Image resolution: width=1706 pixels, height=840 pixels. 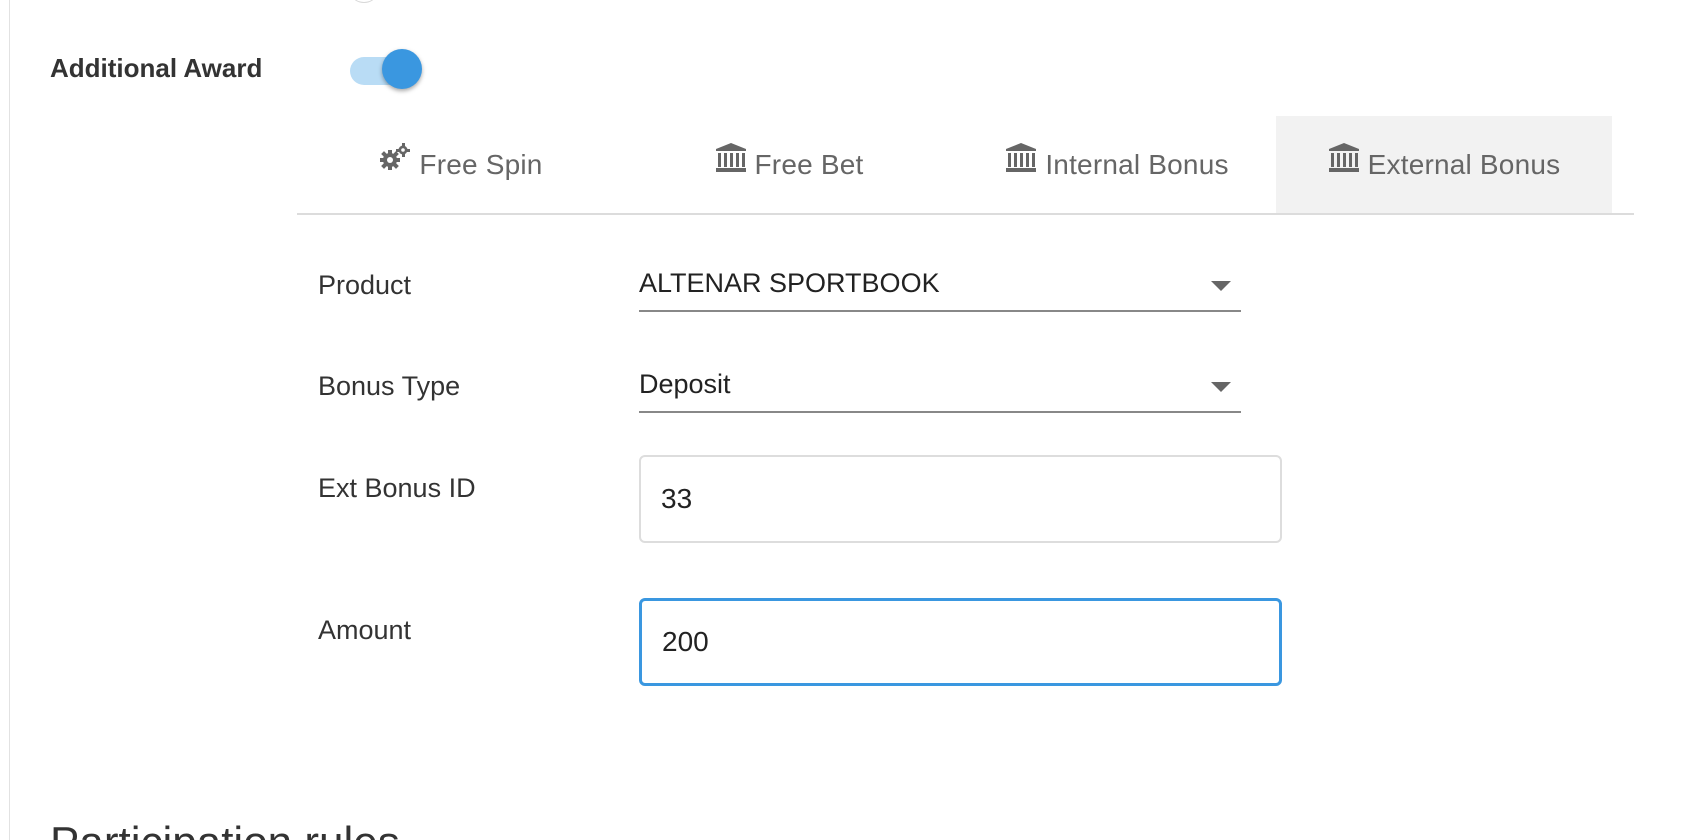 What do you see at coordinates (364, 1) in the screenshot?
I see `radio-button-partial` at bounding box center [364, 1].